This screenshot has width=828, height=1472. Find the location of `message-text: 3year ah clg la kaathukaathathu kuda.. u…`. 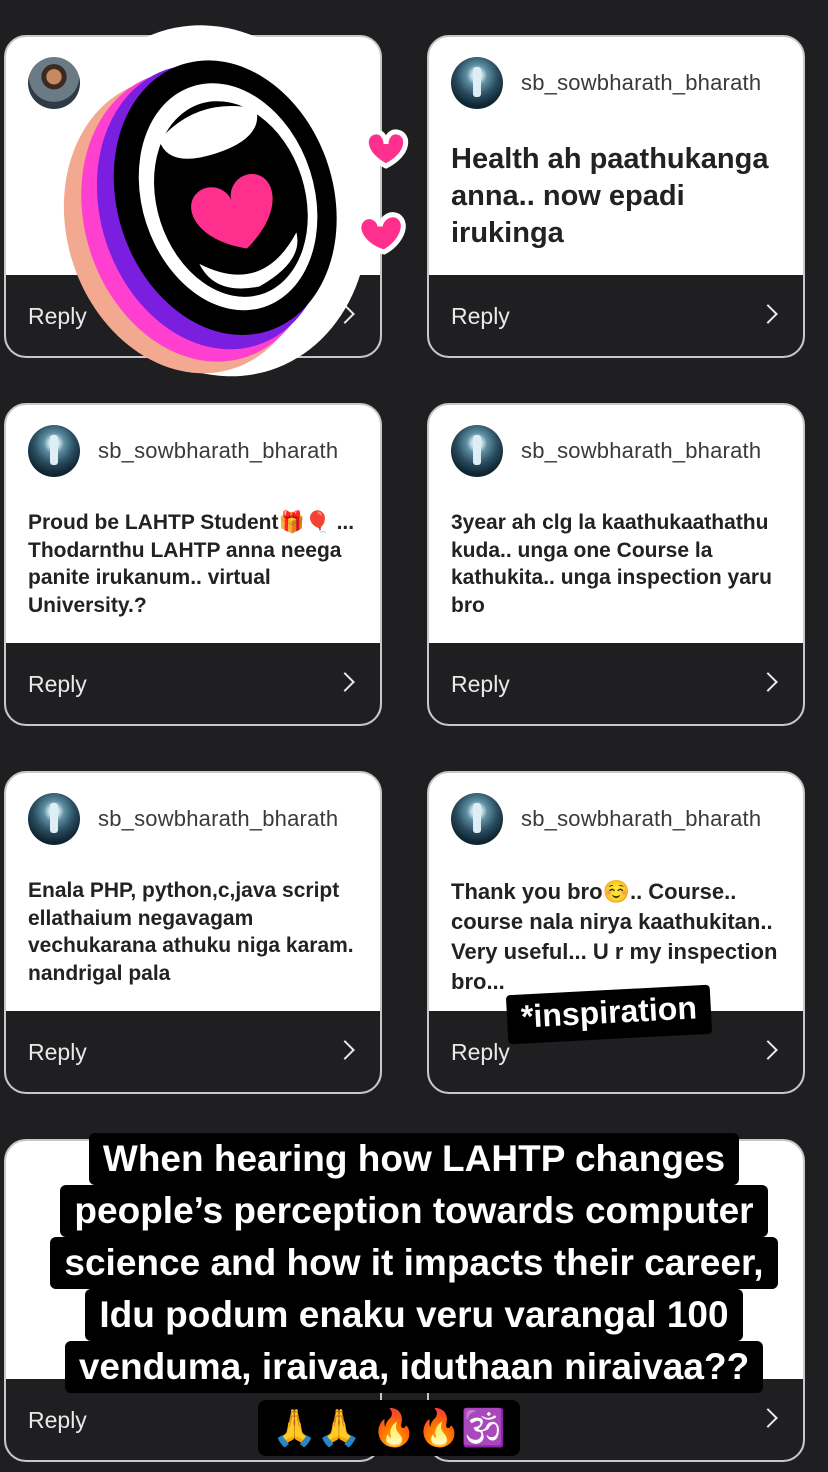

message-text: 3year ah clg la kaathukaathathu kuda.. u… is located at coordinates (611, 564).